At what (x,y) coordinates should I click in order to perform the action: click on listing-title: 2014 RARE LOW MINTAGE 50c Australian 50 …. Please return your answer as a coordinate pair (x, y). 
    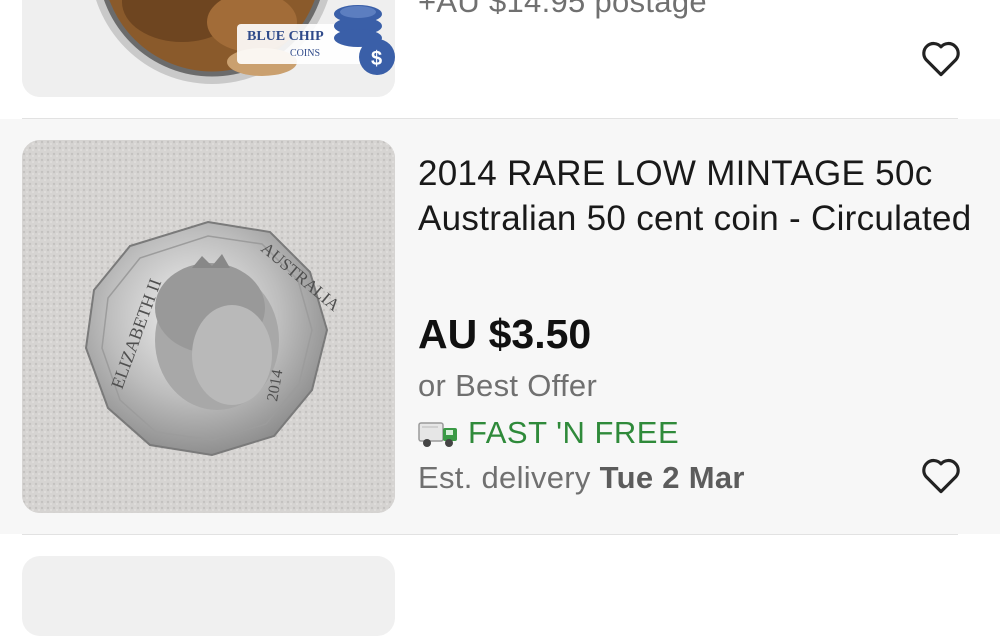
    Looking at the image, I should click on (698, 196).